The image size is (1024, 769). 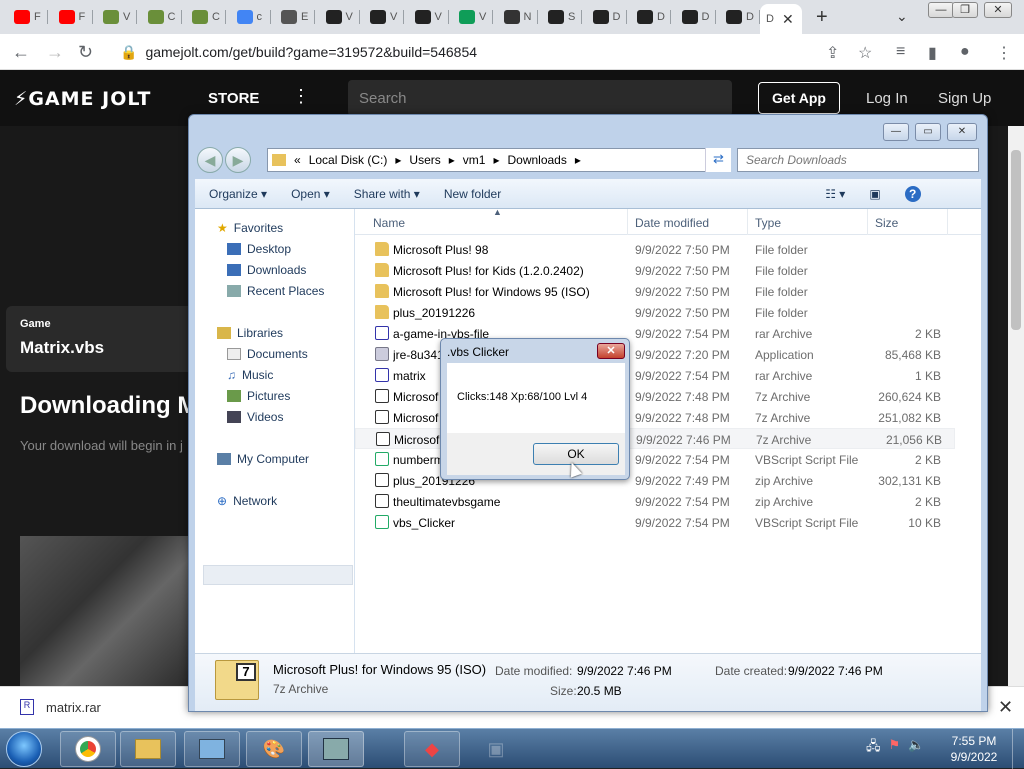 I want to click on nav-desktop: Desktop, so click(x=259, y=249).